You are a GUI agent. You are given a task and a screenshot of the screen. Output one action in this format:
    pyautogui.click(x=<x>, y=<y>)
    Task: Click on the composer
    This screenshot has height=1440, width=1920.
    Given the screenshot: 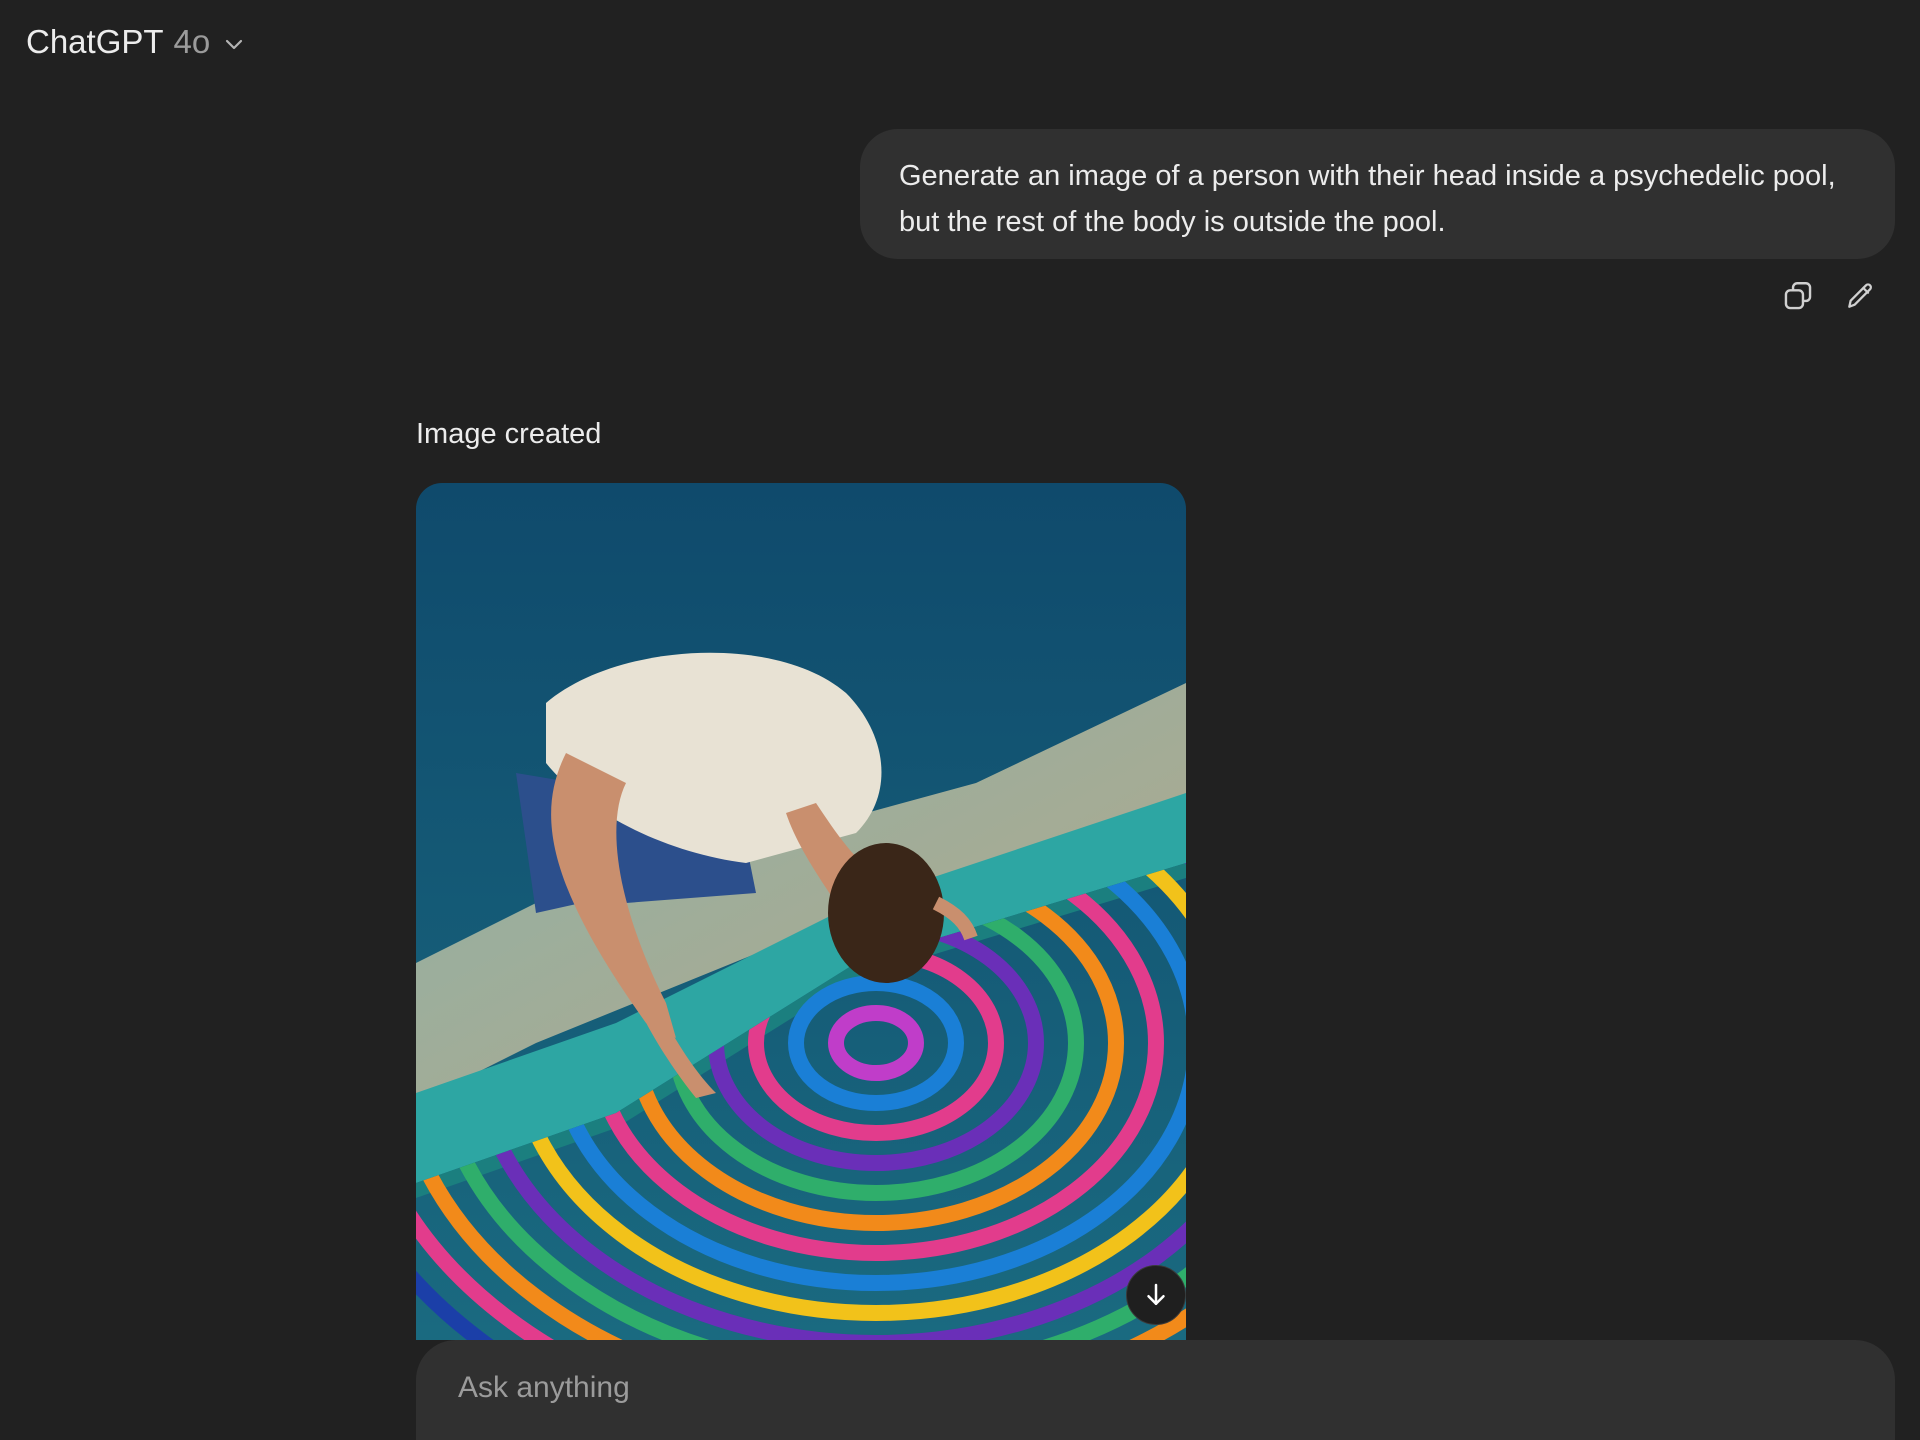 What is the action you would take?
    pyautogui.click(x=1155, y=1390)
    